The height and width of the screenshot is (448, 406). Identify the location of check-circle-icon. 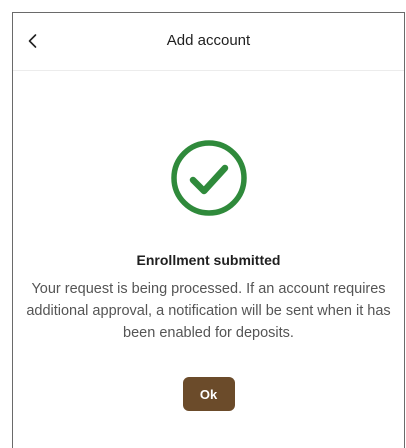
(209, 178).